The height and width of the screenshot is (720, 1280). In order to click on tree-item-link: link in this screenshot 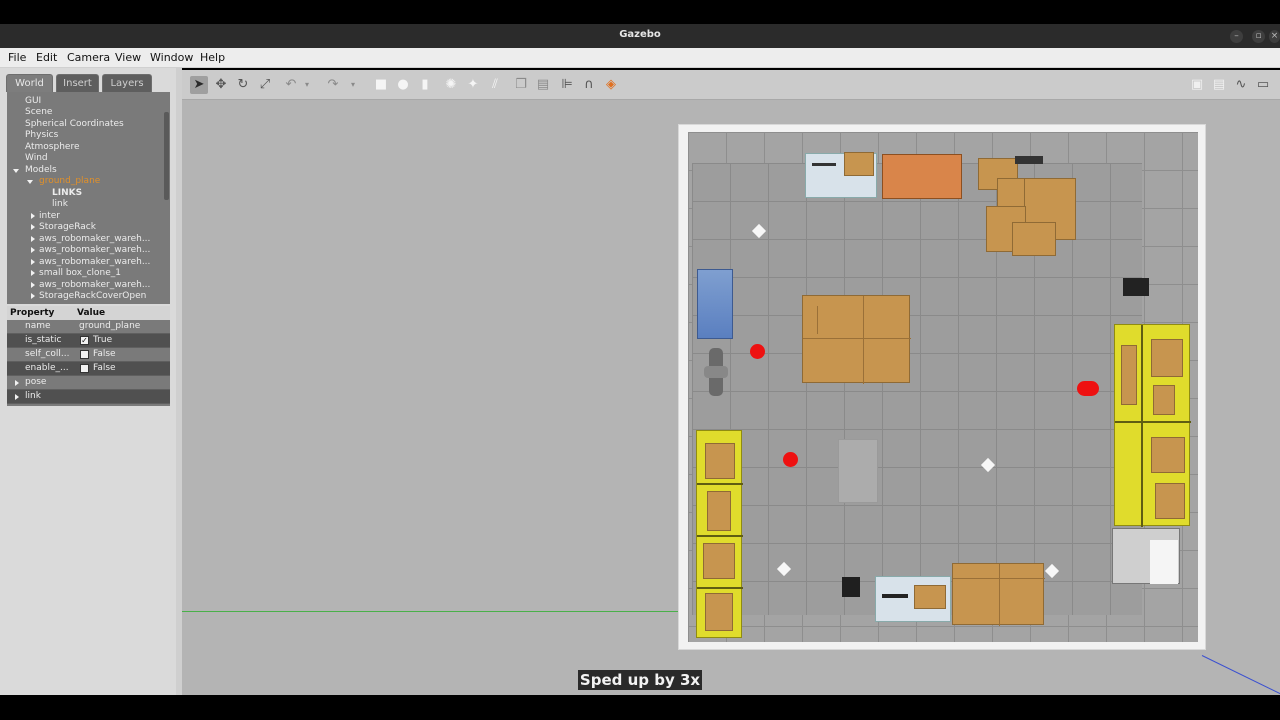, I will do `click(60, 204)`.